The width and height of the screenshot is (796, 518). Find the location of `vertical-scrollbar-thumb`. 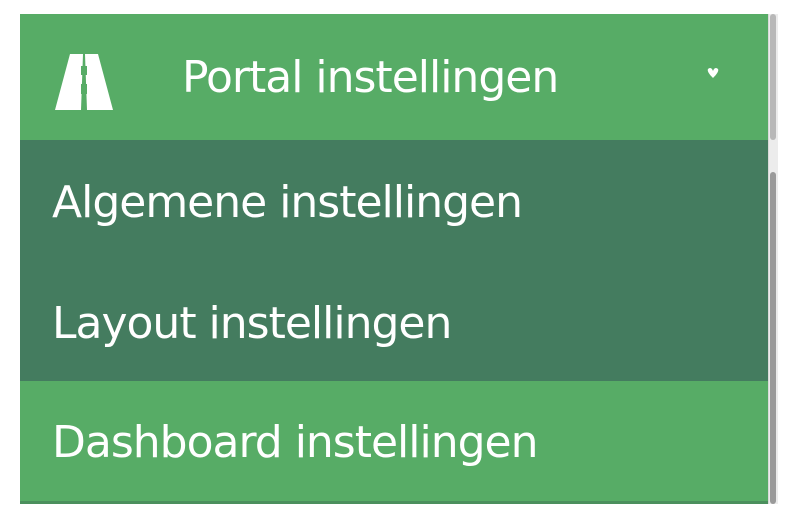

vertical-scrollbar-thumb is located at coordinates (773, 77).